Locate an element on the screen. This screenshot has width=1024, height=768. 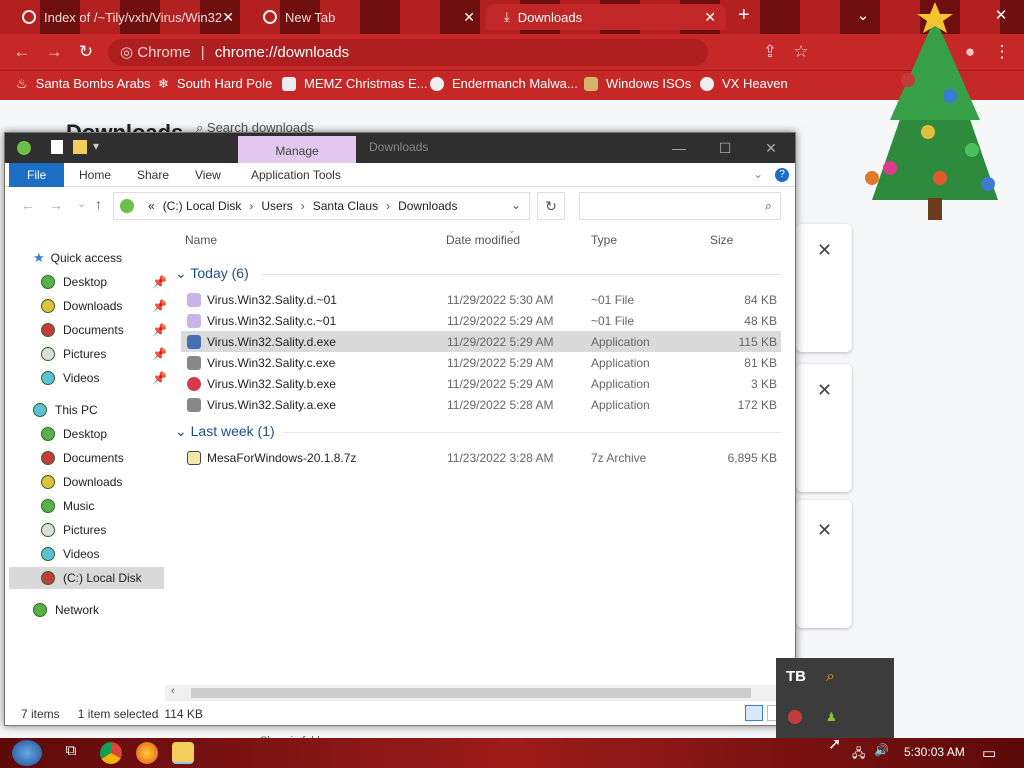
nav-pc-desktop: Desktop is located at coordinates (74, 434).